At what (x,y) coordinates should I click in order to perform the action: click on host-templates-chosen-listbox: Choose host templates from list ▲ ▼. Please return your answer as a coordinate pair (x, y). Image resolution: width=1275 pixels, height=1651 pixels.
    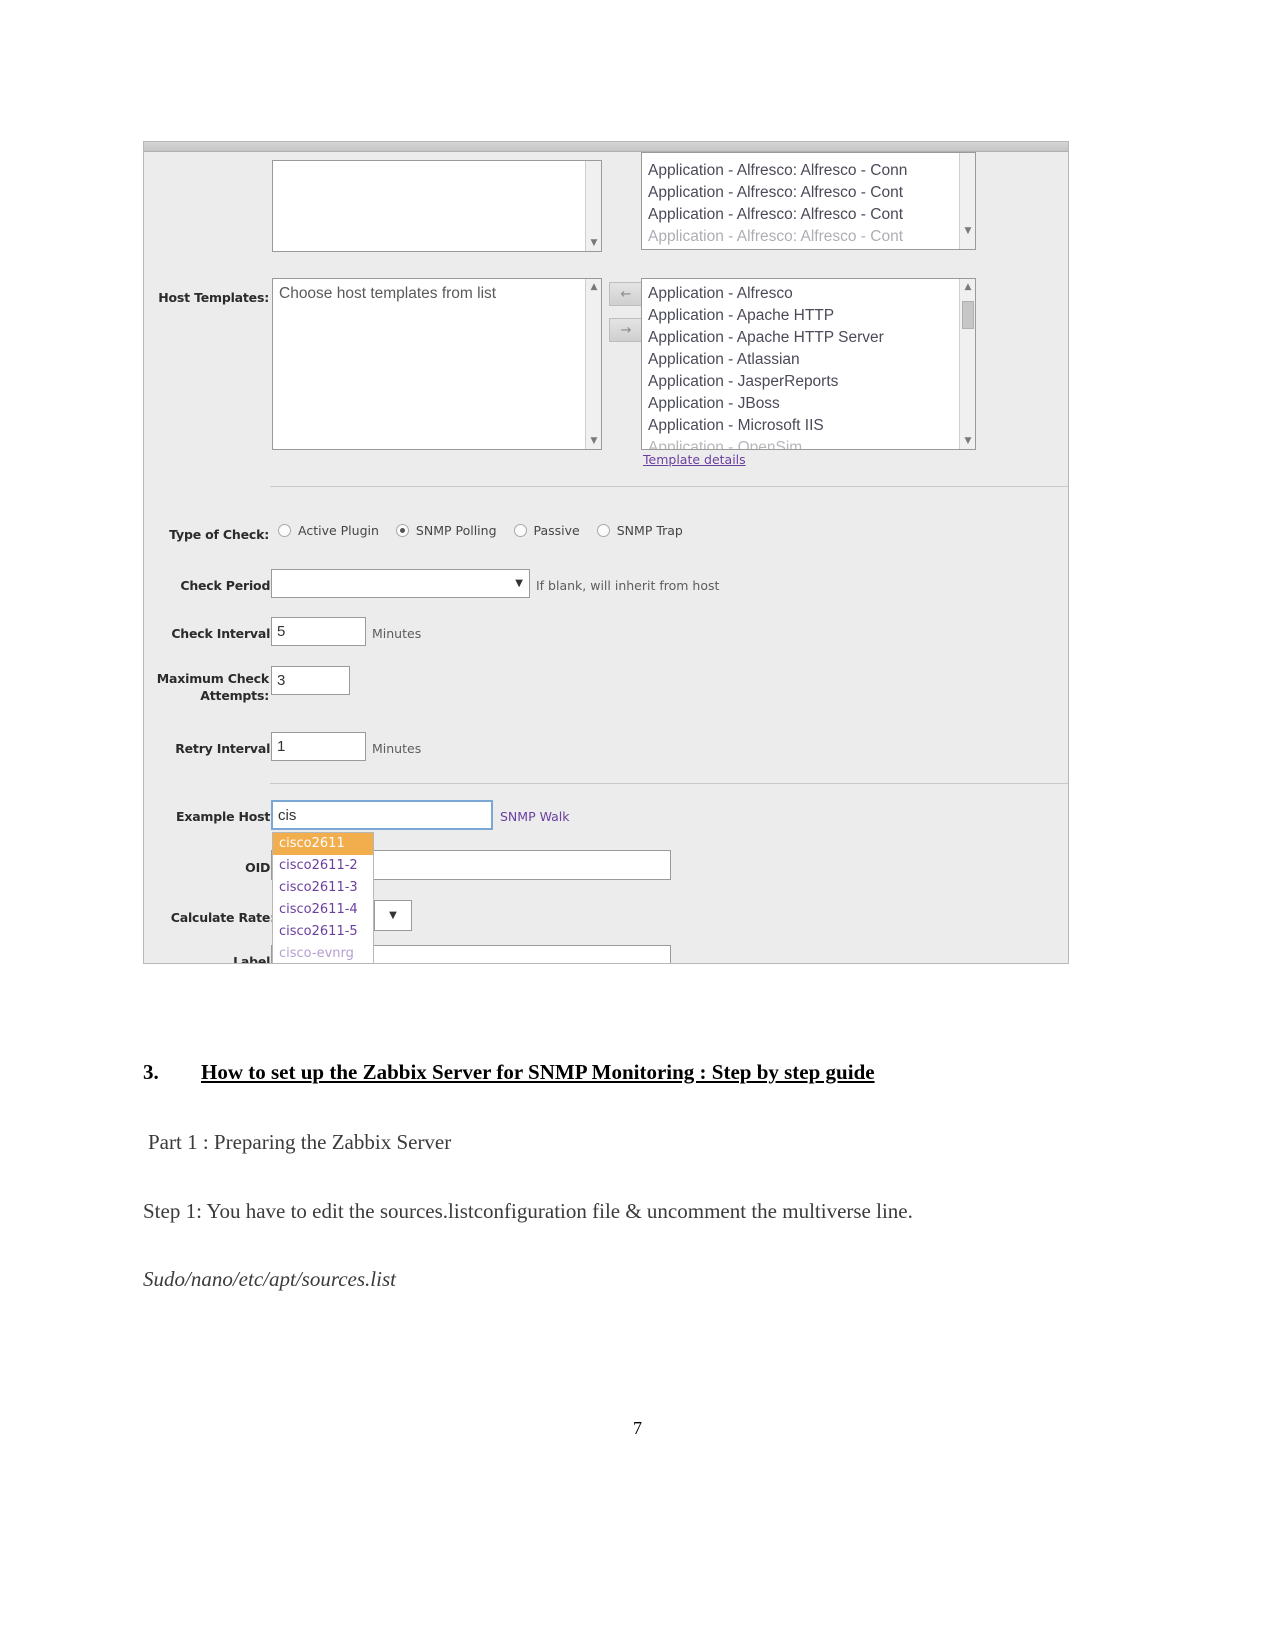
    Looking at the image, I should click on (437, 364).